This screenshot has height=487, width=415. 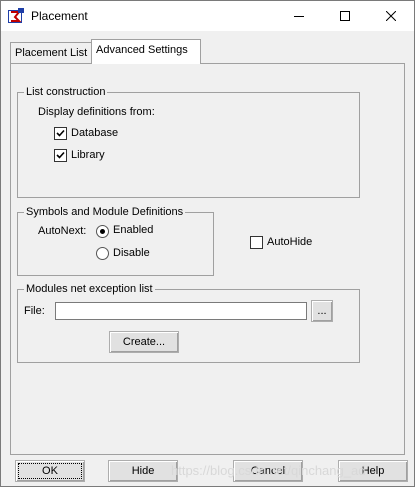 What do you see at coordinates (95, 133) in the screenshot?
I see `database-label: Database` at bounding box center [95, 133].